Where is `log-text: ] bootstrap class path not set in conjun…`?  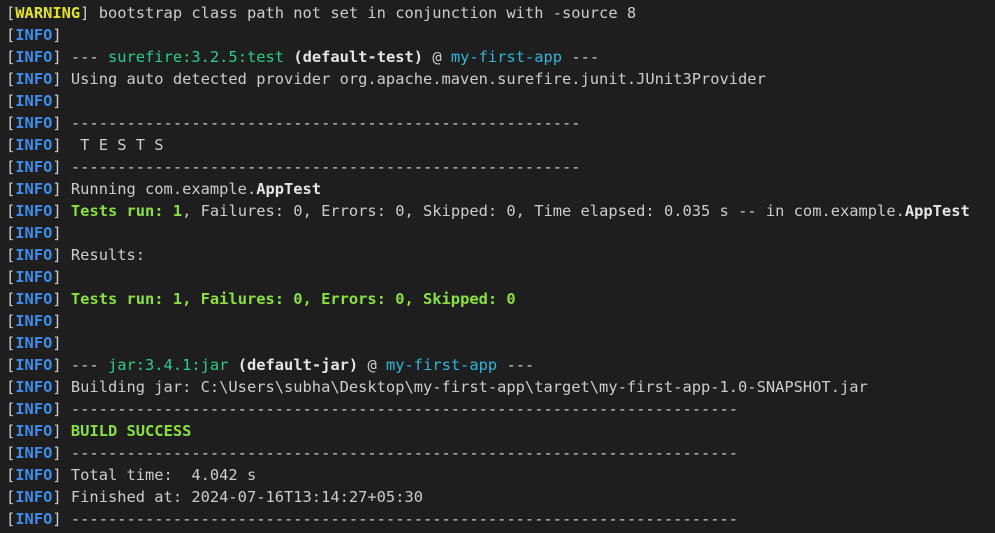
log-text: ] bootstrap class path not set in conjun… is located at coordinates (358, 13).